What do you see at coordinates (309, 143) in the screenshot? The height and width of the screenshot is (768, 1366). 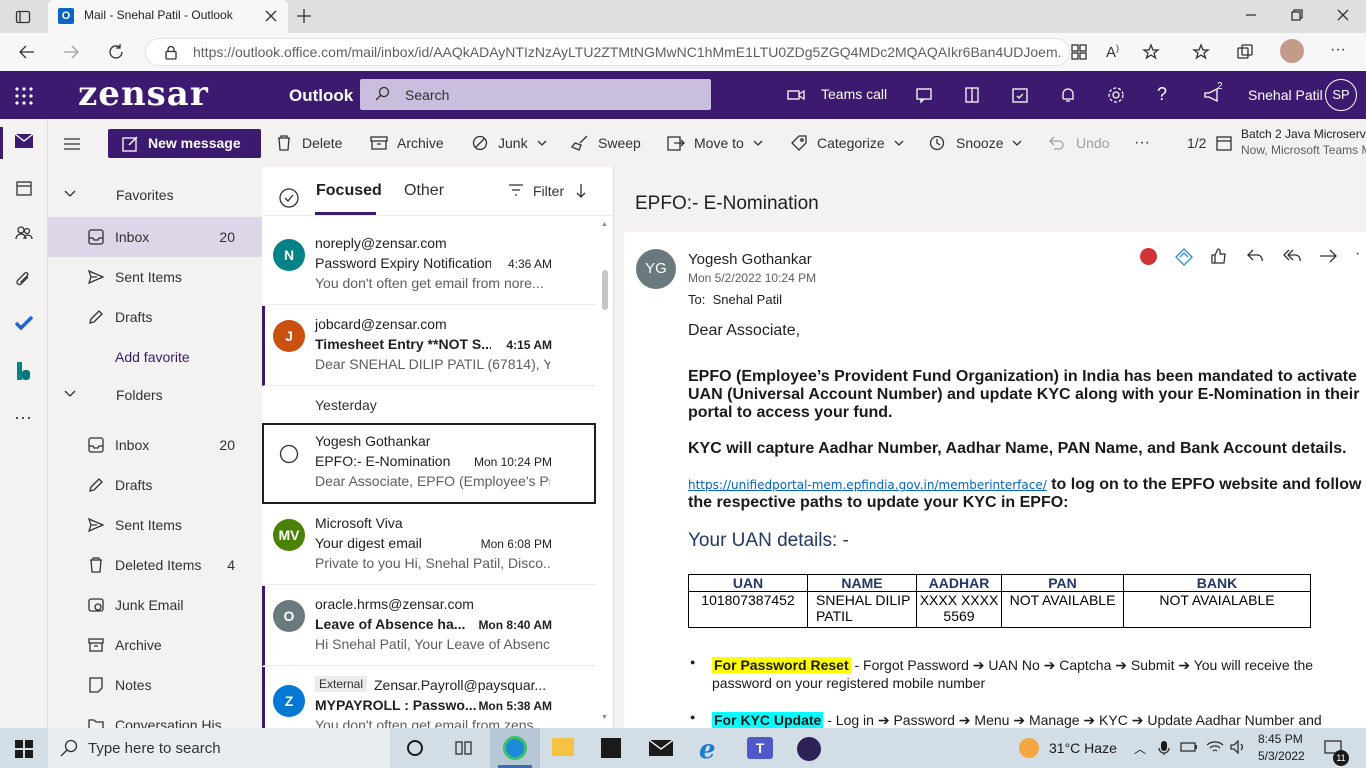 I see `delete-button: Delete` at bounding box center [309, 143].